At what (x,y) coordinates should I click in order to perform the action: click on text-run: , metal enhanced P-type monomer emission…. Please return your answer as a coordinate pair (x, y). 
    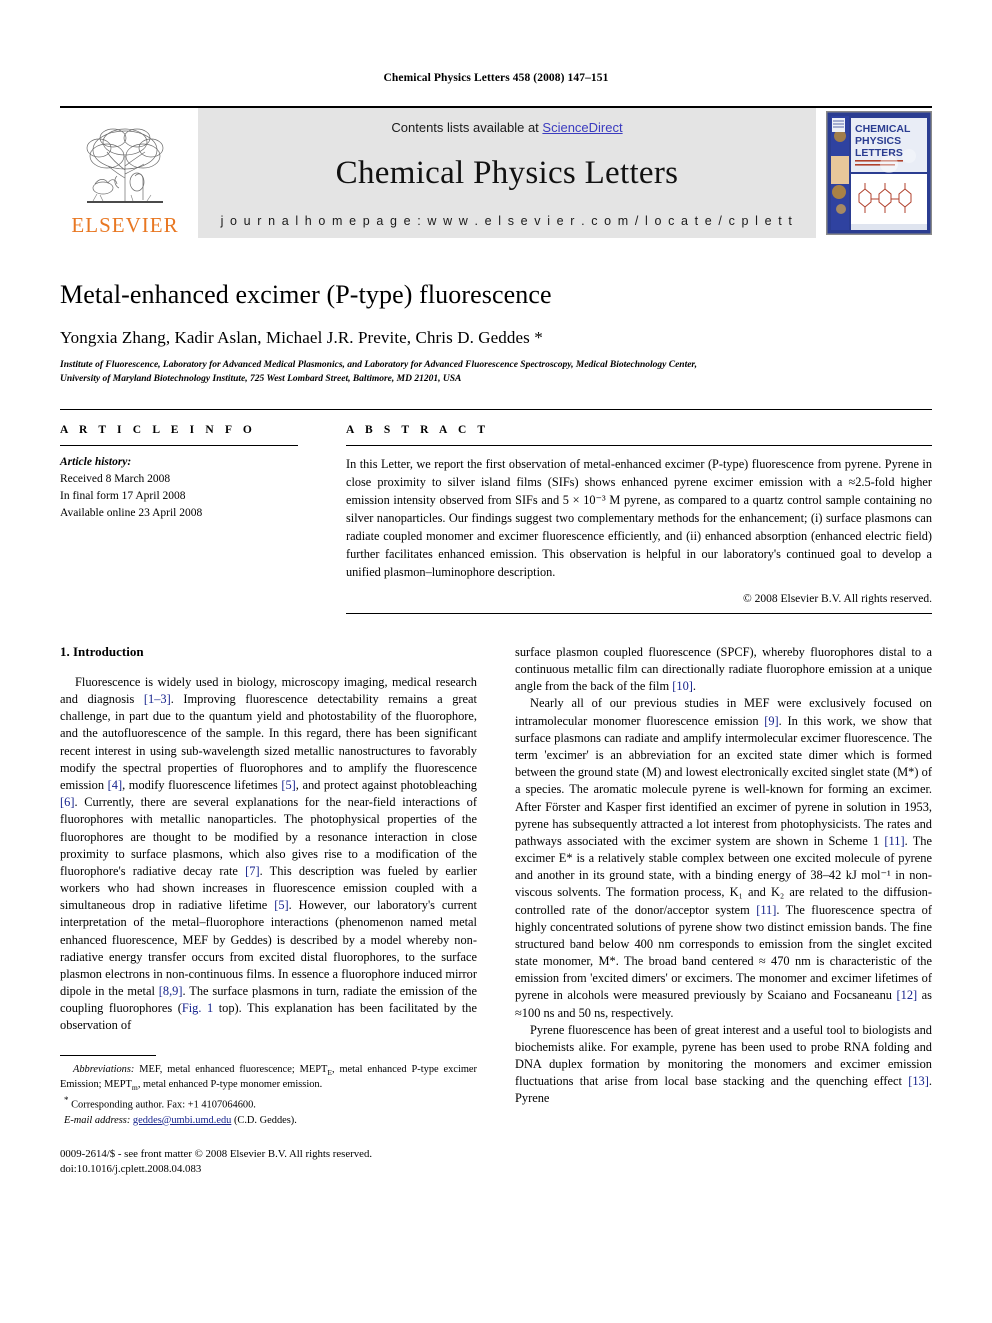
    Looking at the image, I should click on (230, 1085).